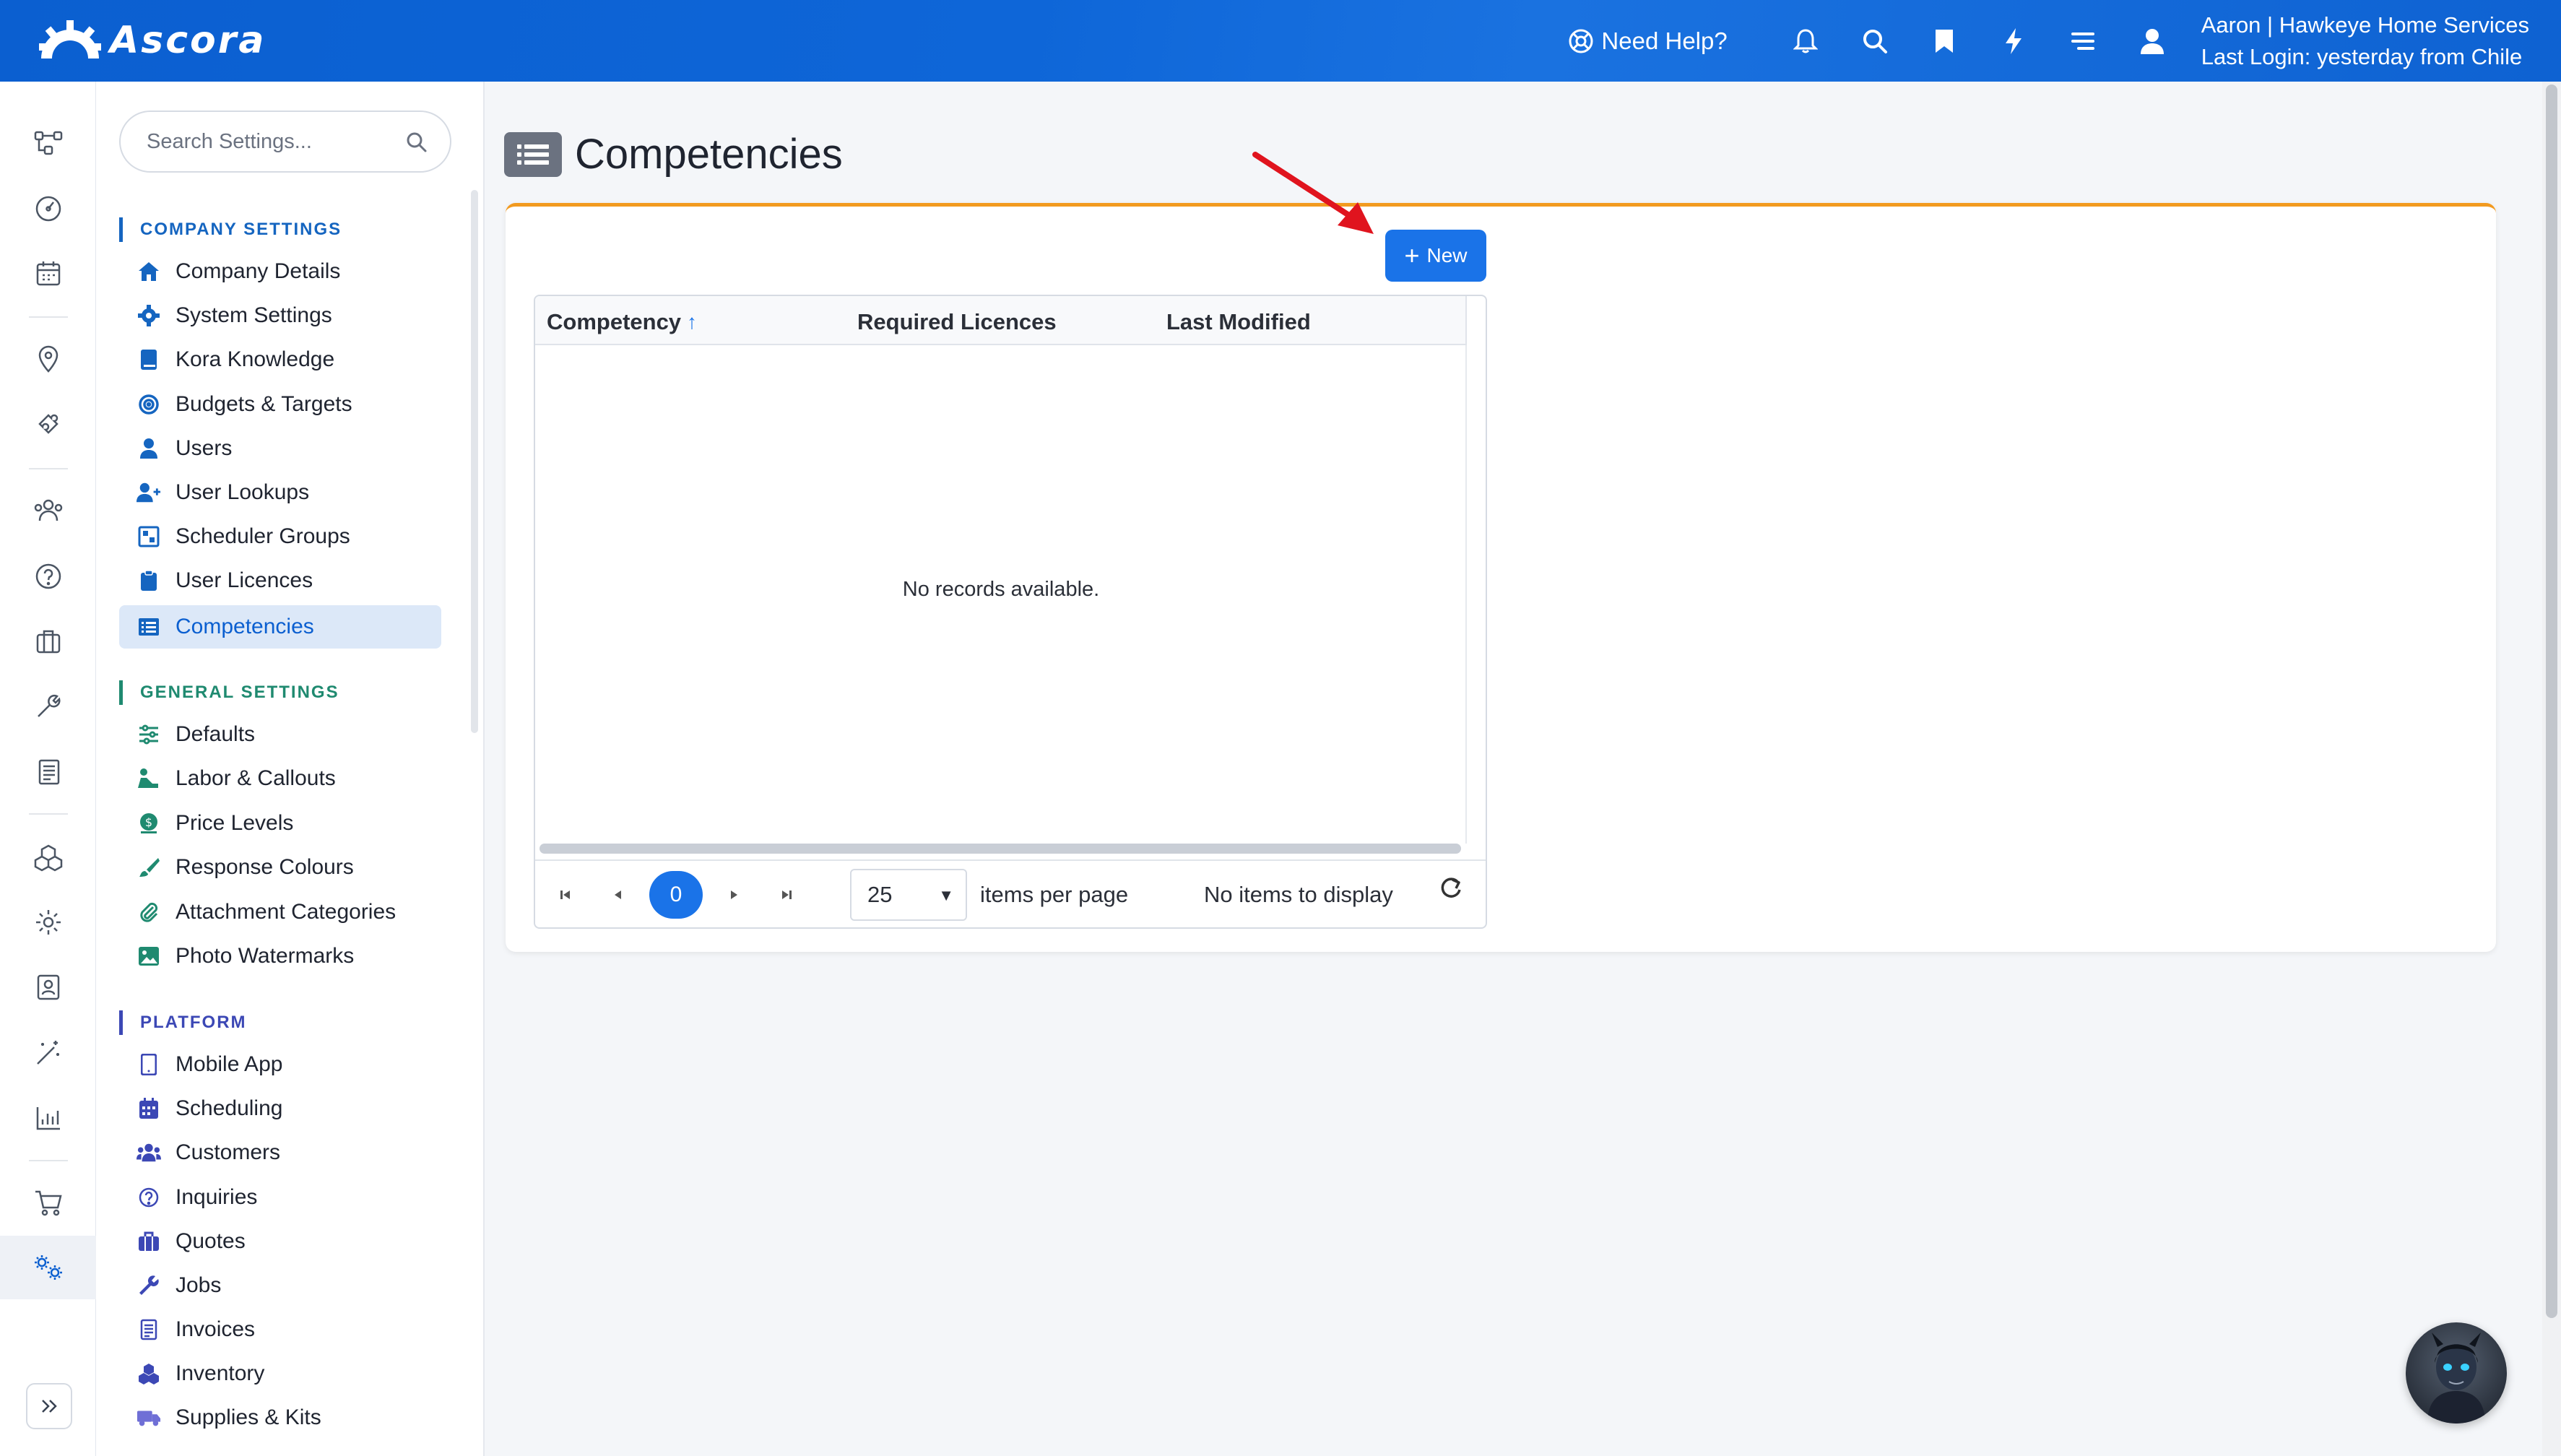 Image resolution: width=2561 pixels, height=1456 pixels. What do you see at coordinates (263, 536) in the screenshot?
I see `nav-label: Scheduler Groups` at bounding box center [263, 536].